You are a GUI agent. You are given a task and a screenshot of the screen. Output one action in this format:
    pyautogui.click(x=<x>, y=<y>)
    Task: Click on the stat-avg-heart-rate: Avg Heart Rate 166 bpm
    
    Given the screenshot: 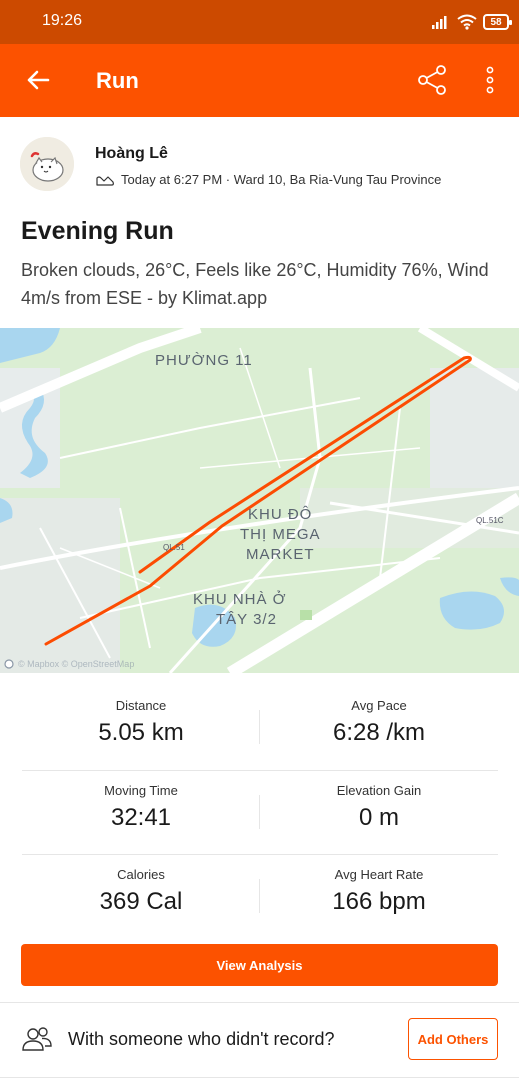 What is the action you would take?
    pyautogui.click(x=379, y=897)
    